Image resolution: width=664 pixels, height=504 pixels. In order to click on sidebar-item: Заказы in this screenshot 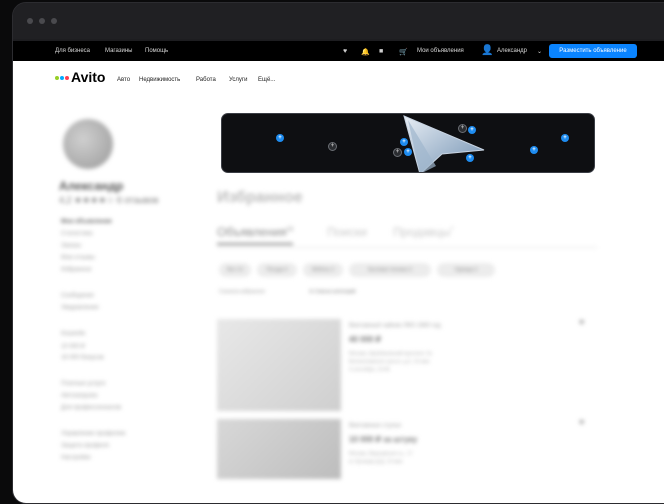, I will do `click(71, 246)`.